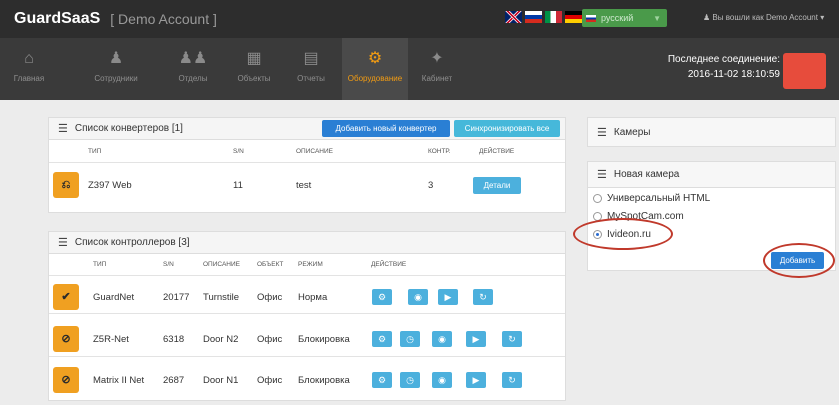 The image size is (839, 405). I want to click on nav-item-employees: ♟ Сотрудники, so click(116, 69).